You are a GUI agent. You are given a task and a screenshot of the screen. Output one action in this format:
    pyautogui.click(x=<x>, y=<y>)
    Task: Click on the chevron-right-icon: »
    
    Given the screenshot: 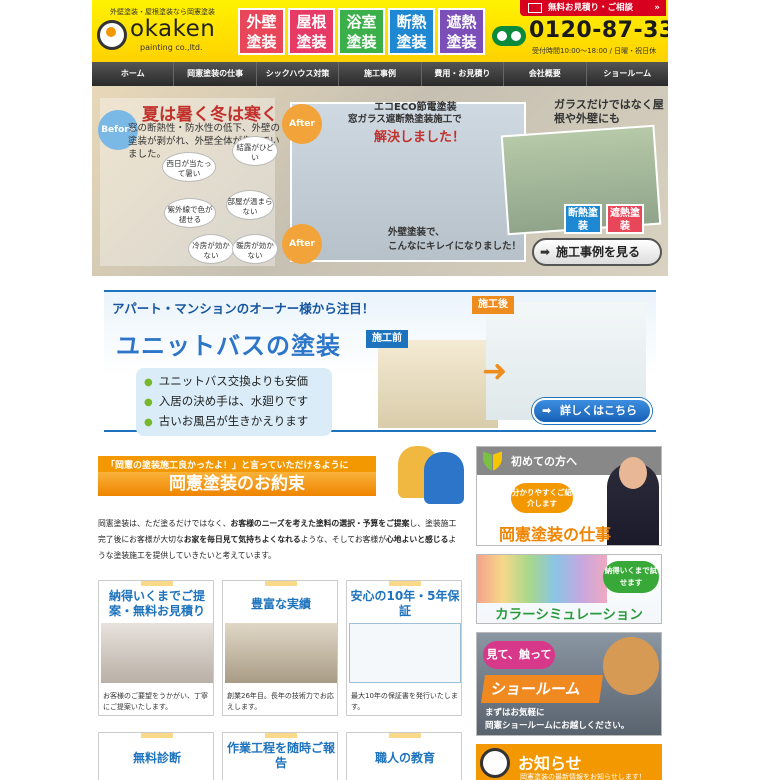 What is the action you would take?
    pyautogui.click(x=657, y=8)
    